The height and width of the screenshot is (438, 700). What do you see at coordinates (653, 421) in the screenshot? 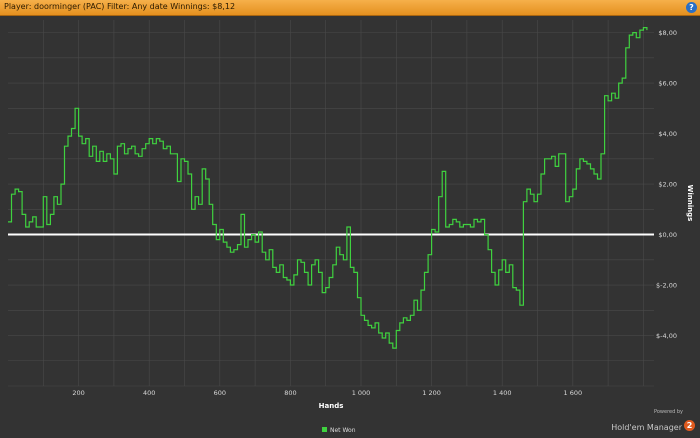
I see `hem-branding: Powered by Hold'em Manager 2` at bounding box center [653, 421].